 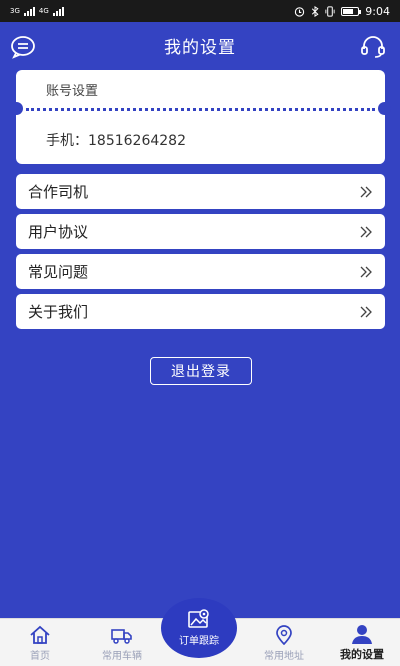 What do you see at coordinates (58, 232) in the screenshot?
I see `menu-item-label: 用户协议` at bounding box center [58, 232].